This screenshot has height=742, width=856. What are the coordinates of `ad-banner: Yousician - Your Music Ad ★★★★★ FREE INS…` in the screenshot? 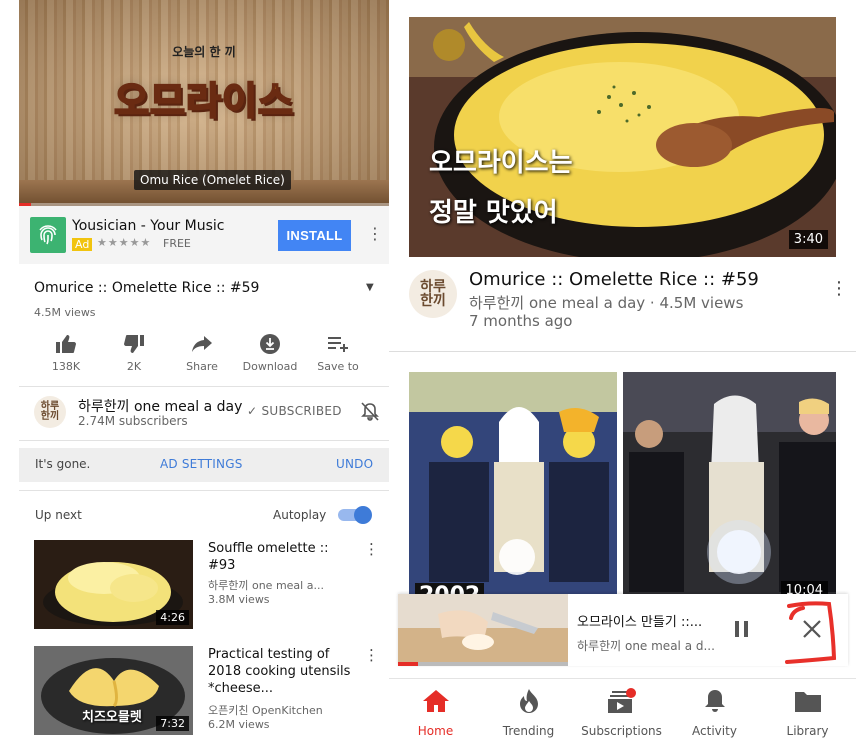 It's located at (204, 235).